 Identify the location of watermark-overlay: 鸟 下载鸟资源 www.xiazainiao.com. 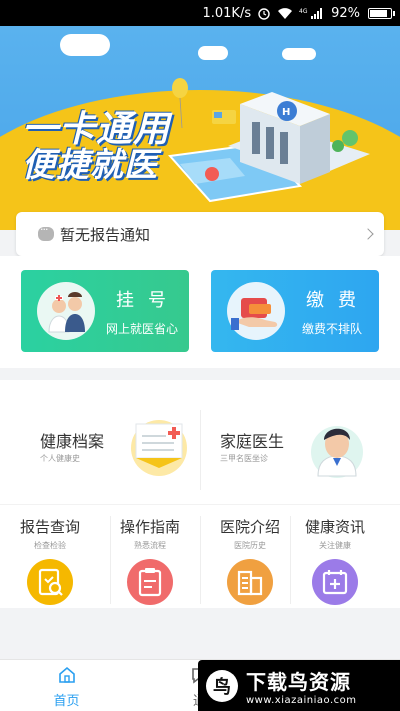
(299, 685).